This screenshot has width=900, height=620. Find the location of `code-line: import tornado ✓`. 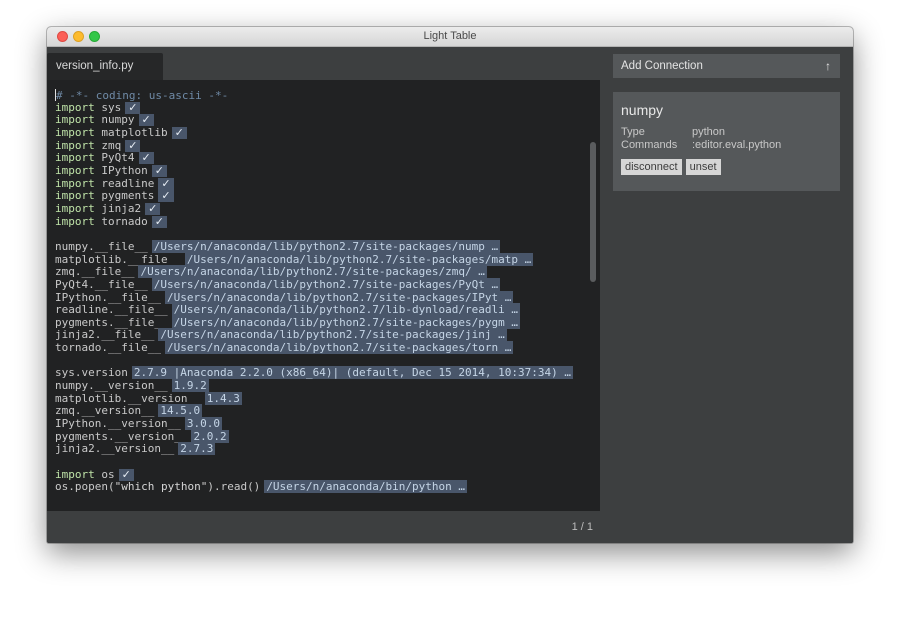

code-line: import tornado ✓ is located at coordinates (314, 221).